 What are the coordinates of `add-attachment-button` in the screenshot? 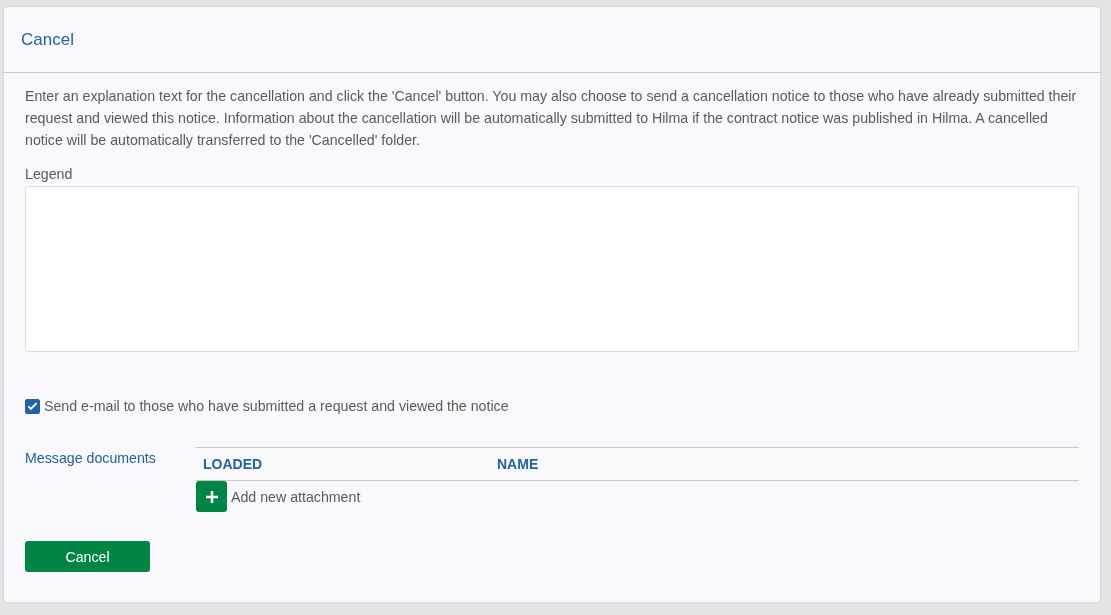 It's located at (211, 496).